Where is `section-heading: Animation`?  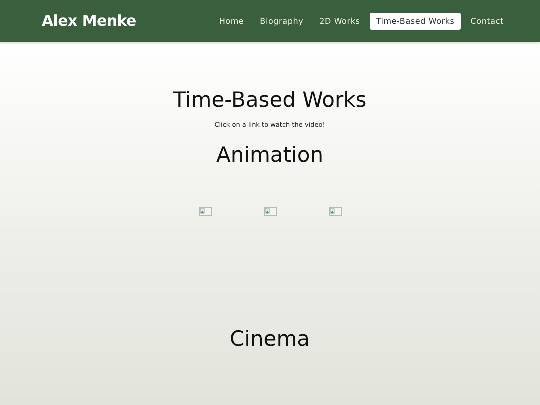
section-heading: Animation is located at coordinates (270, 155).